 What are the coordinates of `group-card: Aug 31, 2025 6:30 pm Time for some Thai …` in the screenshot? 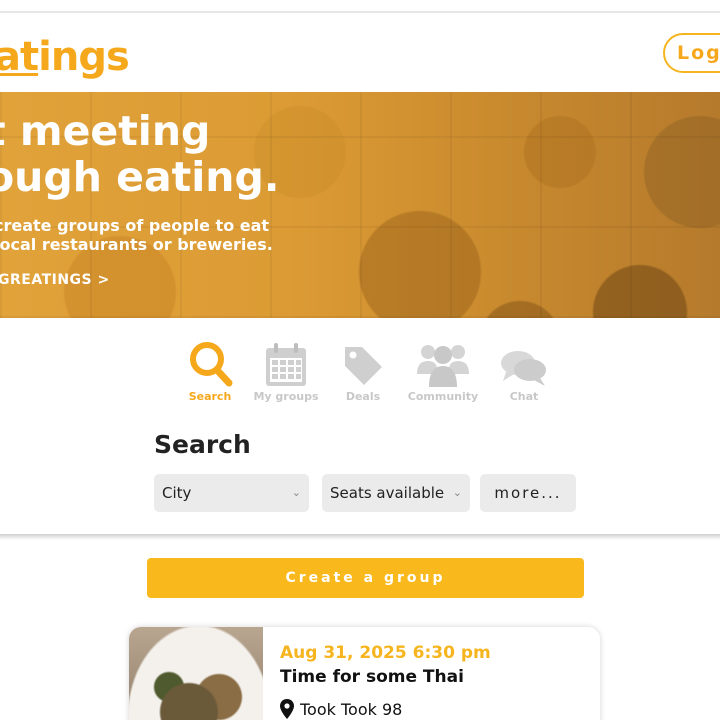 It's located at (364, 673).